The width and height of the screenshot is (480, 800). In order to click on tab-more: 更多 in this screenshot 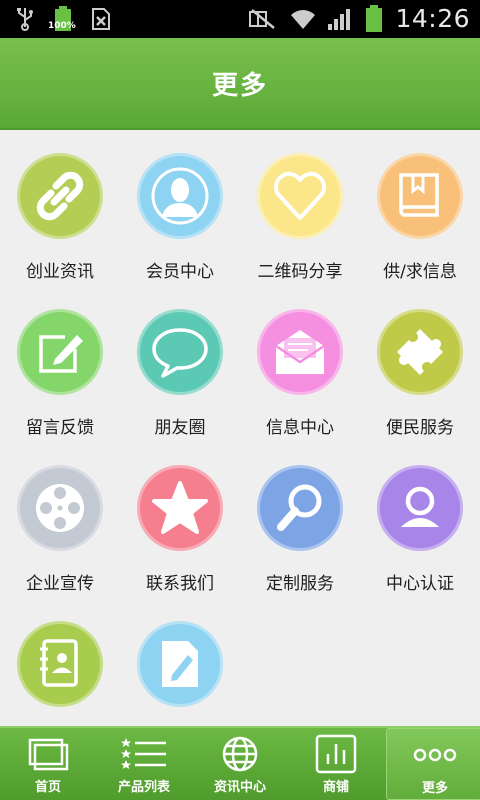, I will do `click(433, 764)`.